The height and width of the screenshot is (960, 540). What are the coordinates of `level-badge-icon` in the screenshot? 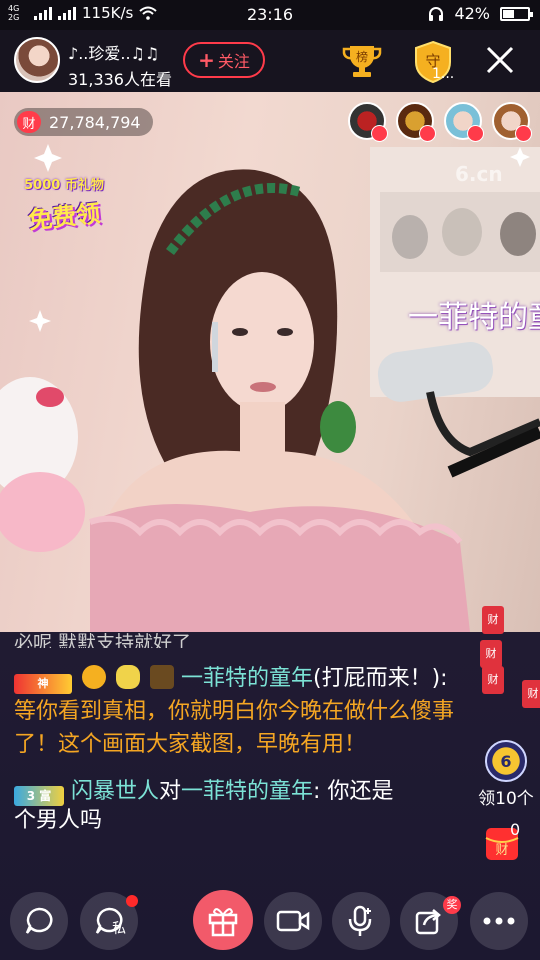 It's located at (162, 677).